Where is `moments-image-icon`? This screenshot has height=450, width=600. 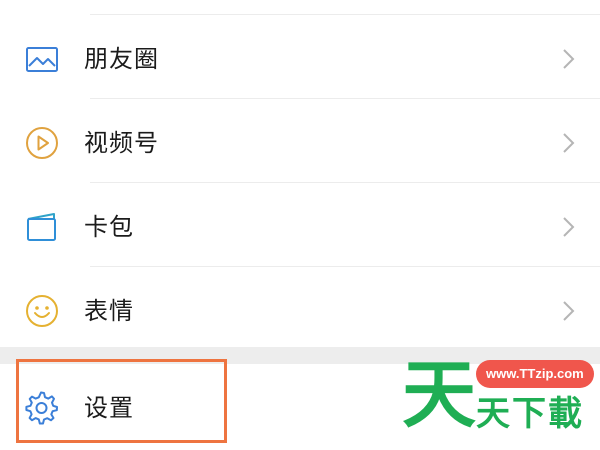 moments-image-icon is located at coordinates (42, 59).